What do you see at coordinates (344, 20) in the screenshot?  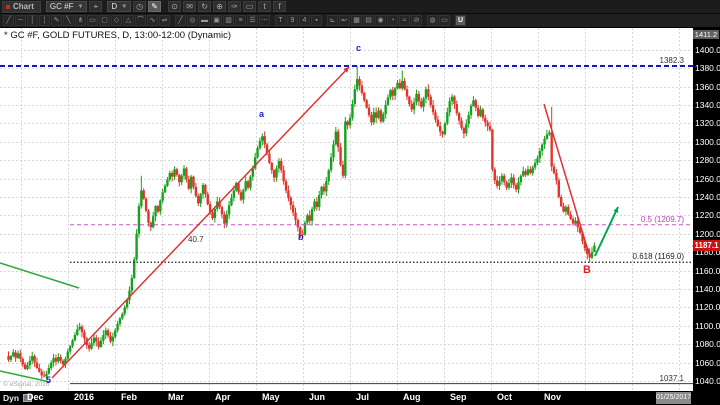 I see `tool-icon: ↜` at bounding box center [344, 20].